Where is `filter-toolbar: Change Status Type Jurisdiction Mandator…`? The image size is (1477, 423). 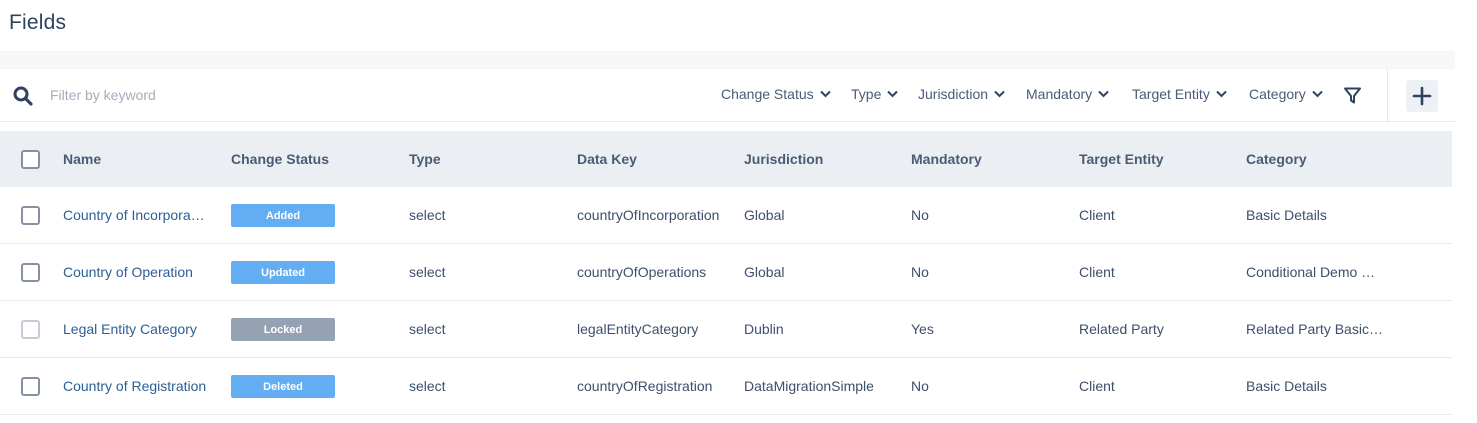 filter-toolbar: Change Status Type Jurisdiction Mandator… is located at coordinates (727, 95).